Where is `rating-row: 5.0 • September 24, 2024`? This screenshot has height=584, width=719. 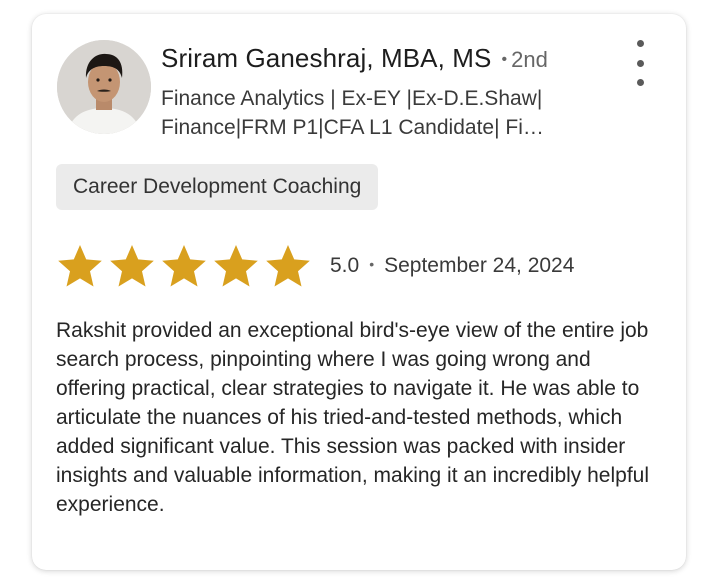
rating-row: 5.0 • September 24, 2024 is located at coordinates (315, 266).